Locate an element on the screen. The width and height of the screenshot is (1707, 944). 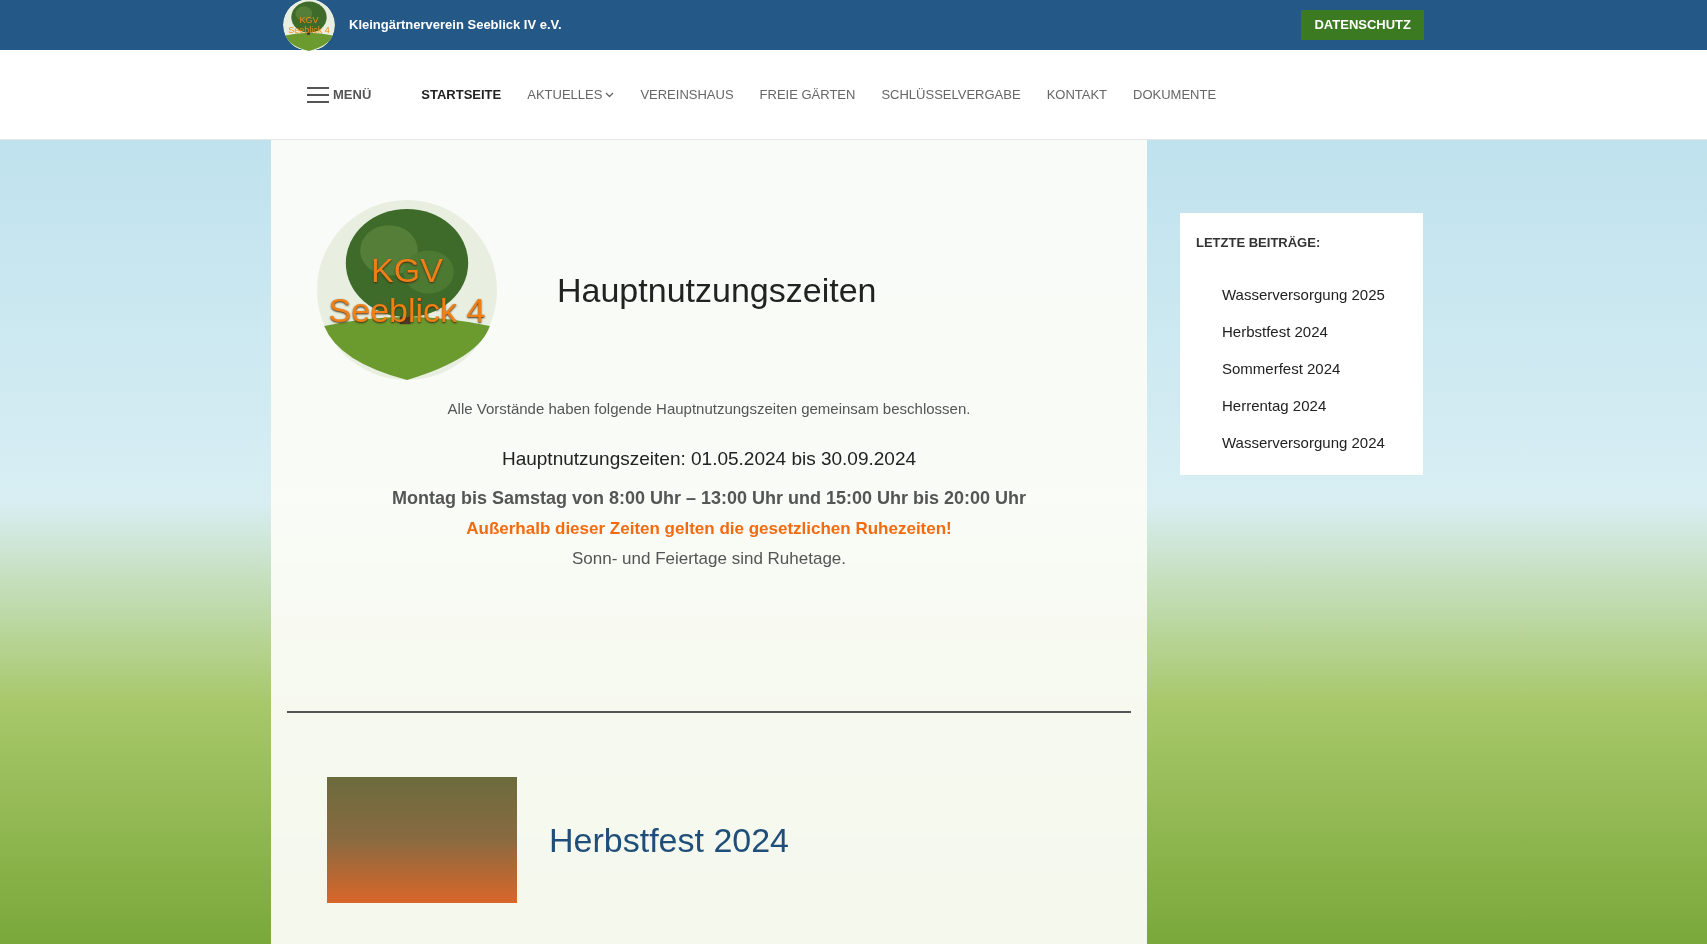
nav-link: STARTSEITE is located at coordinates (461, 94).